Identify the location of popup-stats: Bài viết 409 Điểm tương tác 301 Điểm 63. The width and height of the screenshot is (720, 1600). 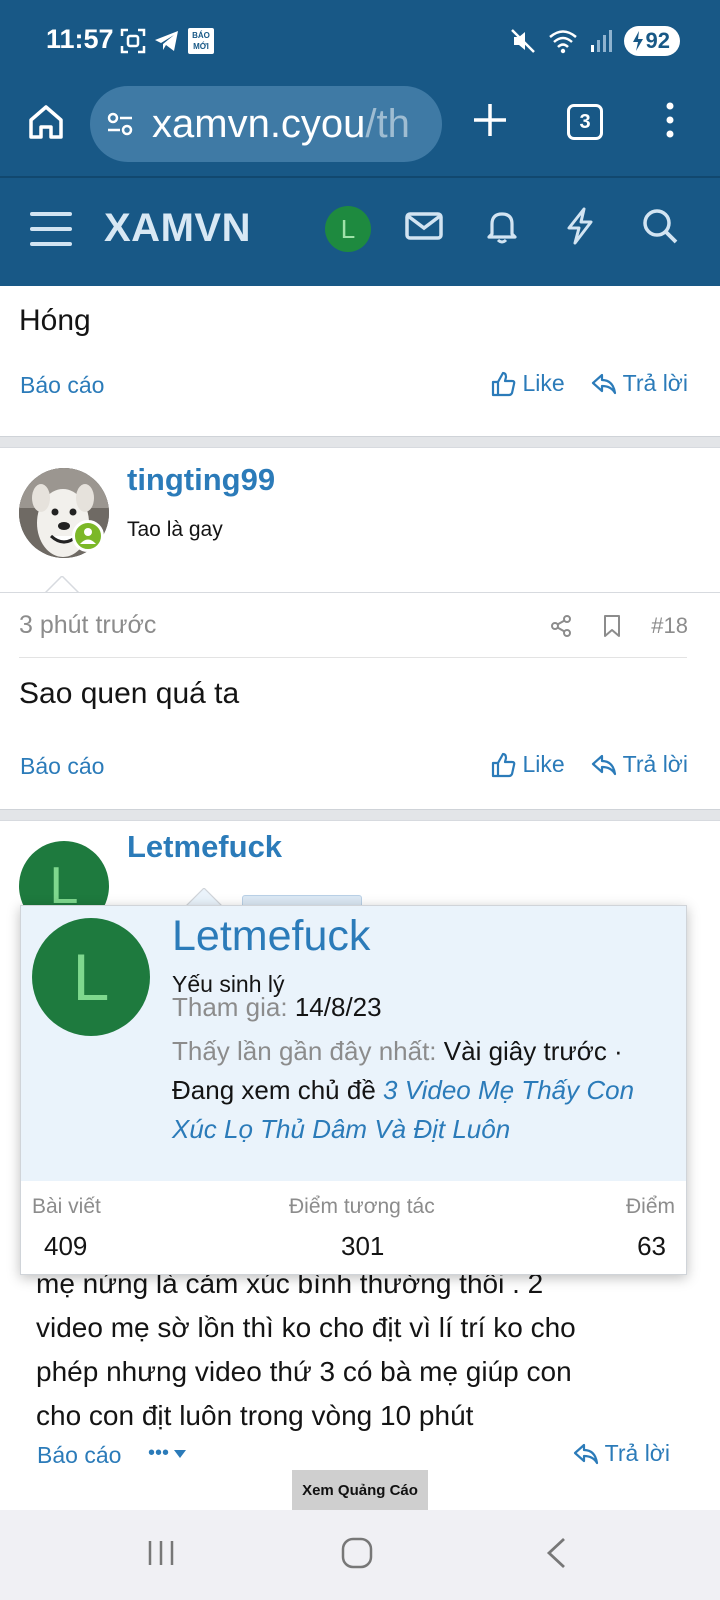
(353, 1227).